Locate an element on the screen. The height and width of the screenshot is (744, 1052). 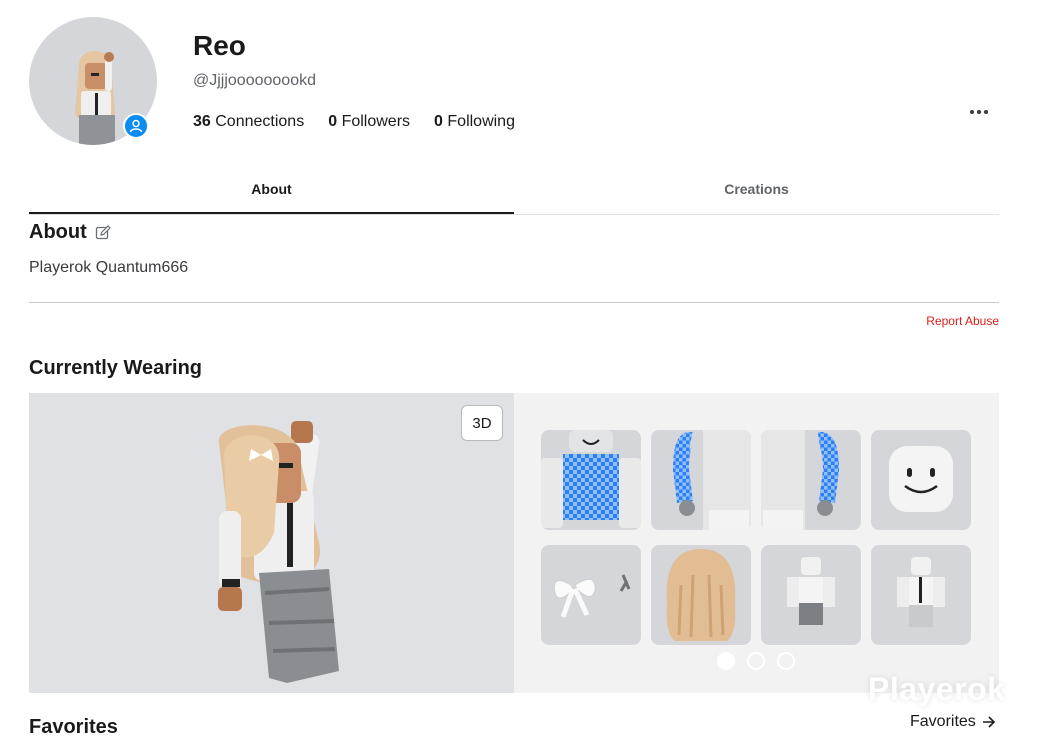
stat-label: Connections is located at coordinates (260, 121).